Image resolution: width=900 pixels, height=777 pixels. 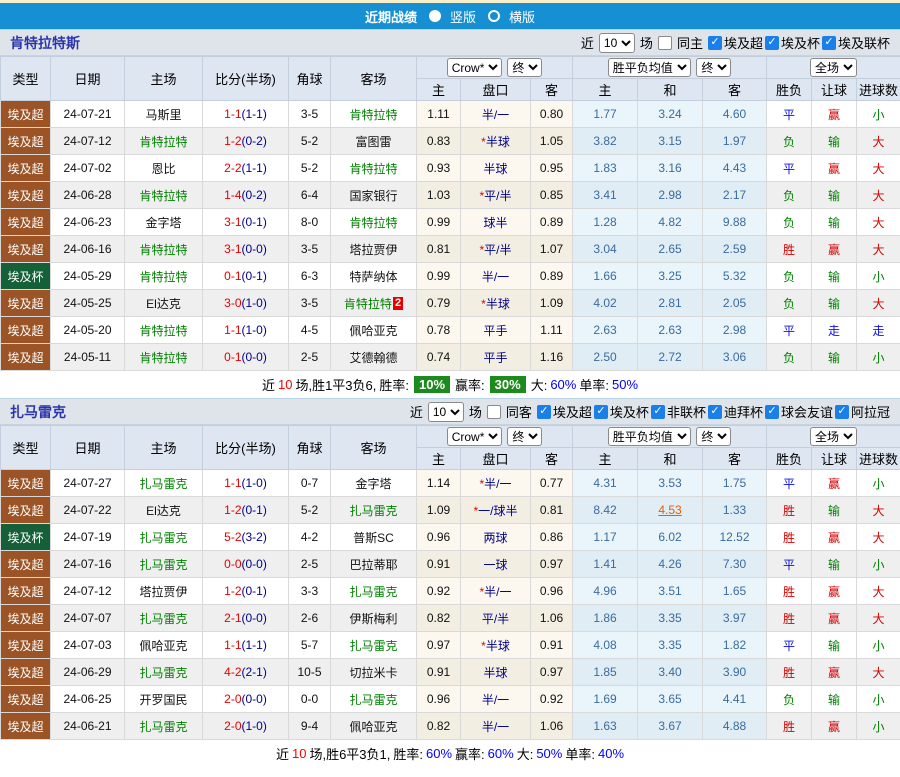 I want to click on fulltime-score: 0-0, so click(x=233, y=564).